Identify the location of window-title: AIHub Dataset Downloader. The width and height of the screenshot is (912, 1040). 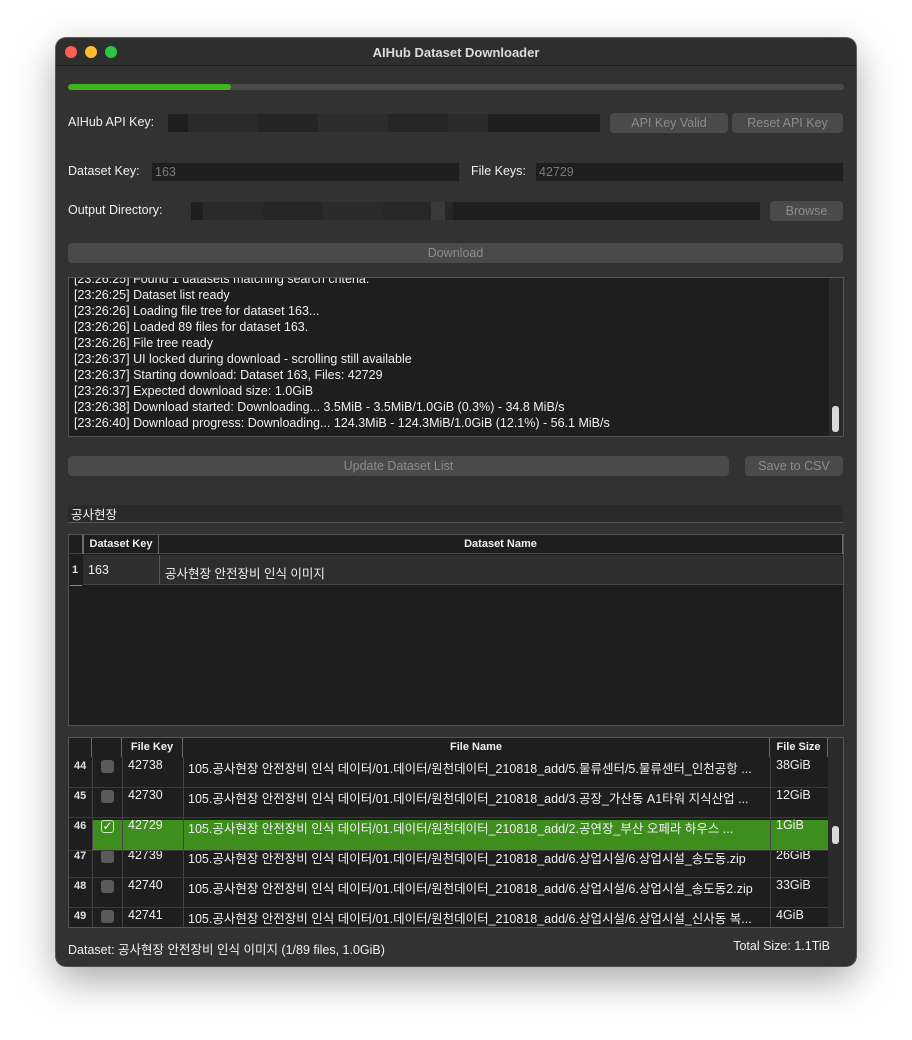
(456, 52).